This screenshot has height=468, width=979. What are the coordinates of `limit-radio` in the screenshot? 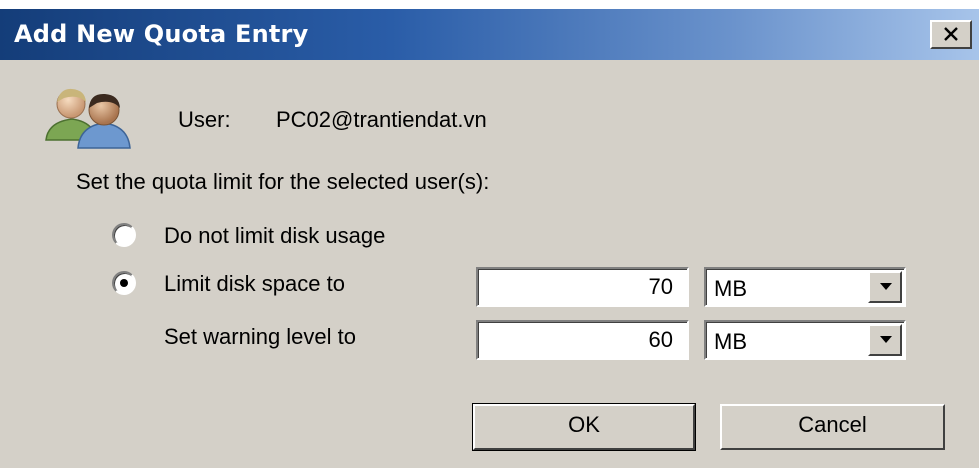 It's located at (124, 283).